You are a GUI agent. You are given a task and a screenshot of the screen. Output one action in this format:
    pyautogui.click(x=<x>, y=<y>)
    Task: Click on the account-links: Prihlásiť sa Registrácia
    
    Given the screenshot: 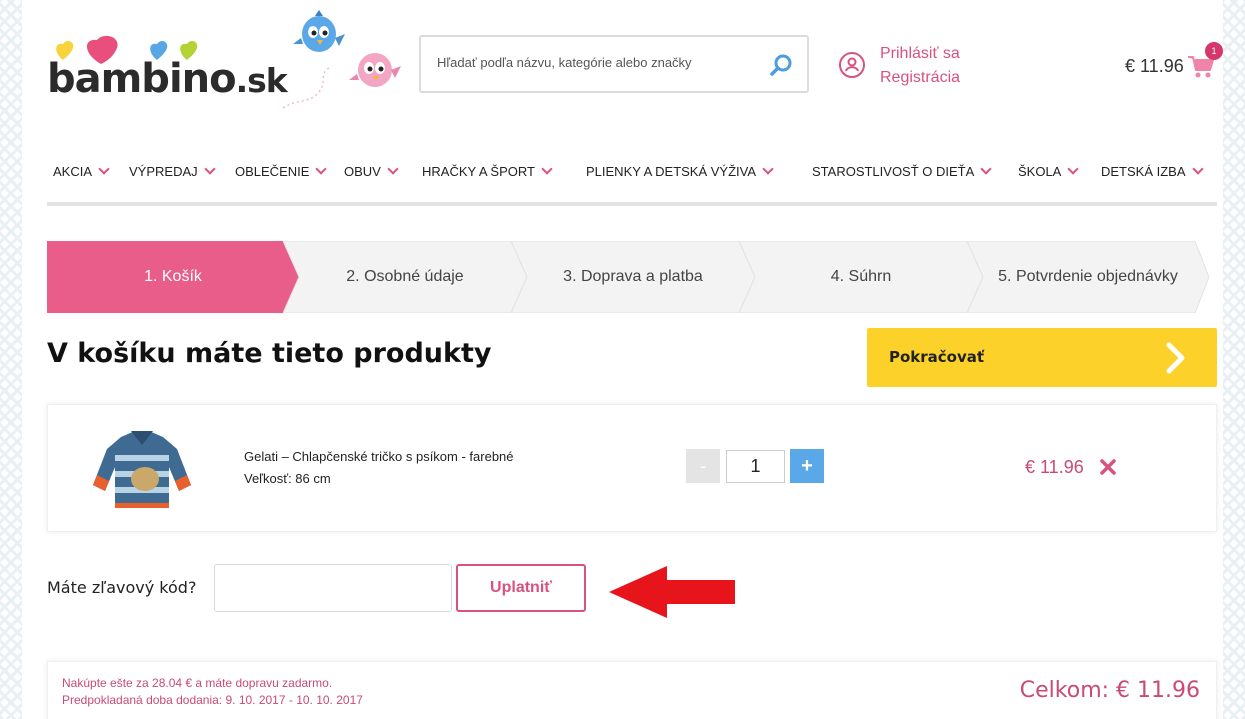 What is the action you would take?
    pyautogui.click(x=920, y=66)
    